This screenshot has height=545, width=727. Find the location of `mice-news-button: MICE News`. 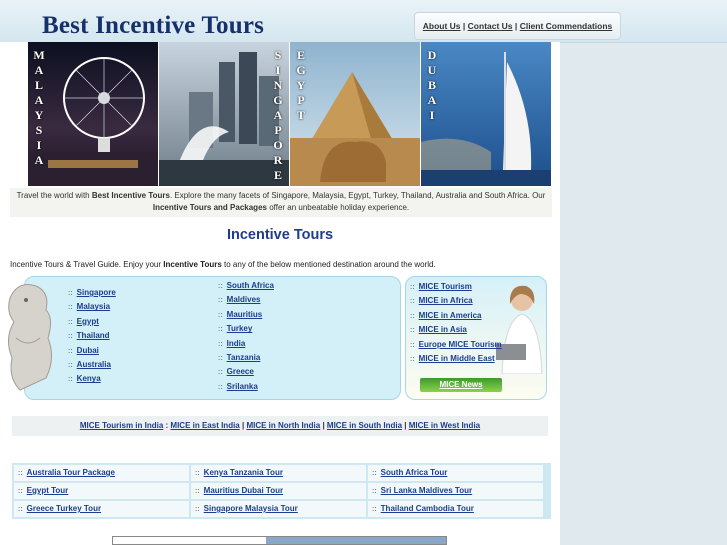

mice-news-button: MICE News is located at coordinates (461, 385).